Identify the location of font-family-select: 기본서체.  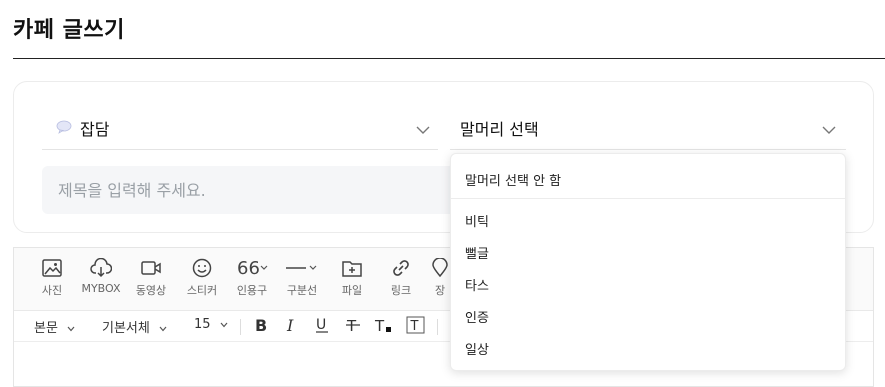
(134, 326).